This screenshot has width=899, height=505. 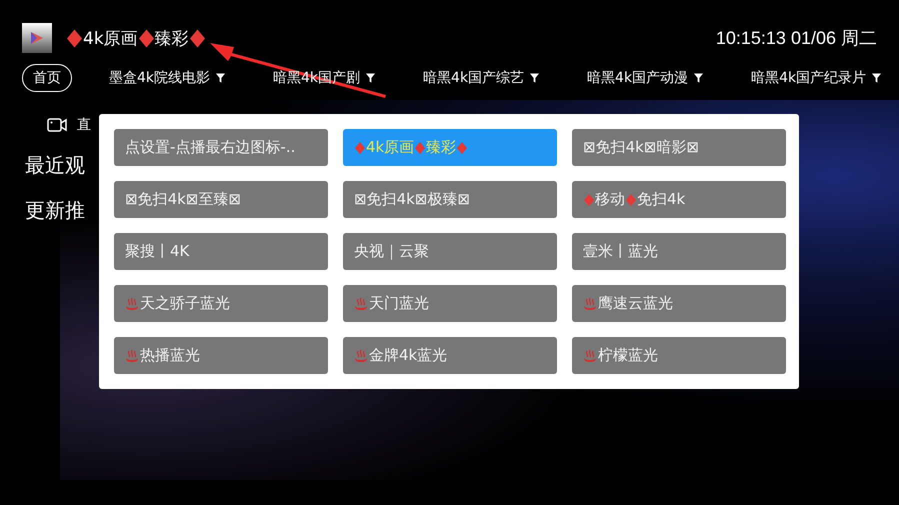 I want to click on source-option: 天之骄子蓝光, so click(x=221, y=303).